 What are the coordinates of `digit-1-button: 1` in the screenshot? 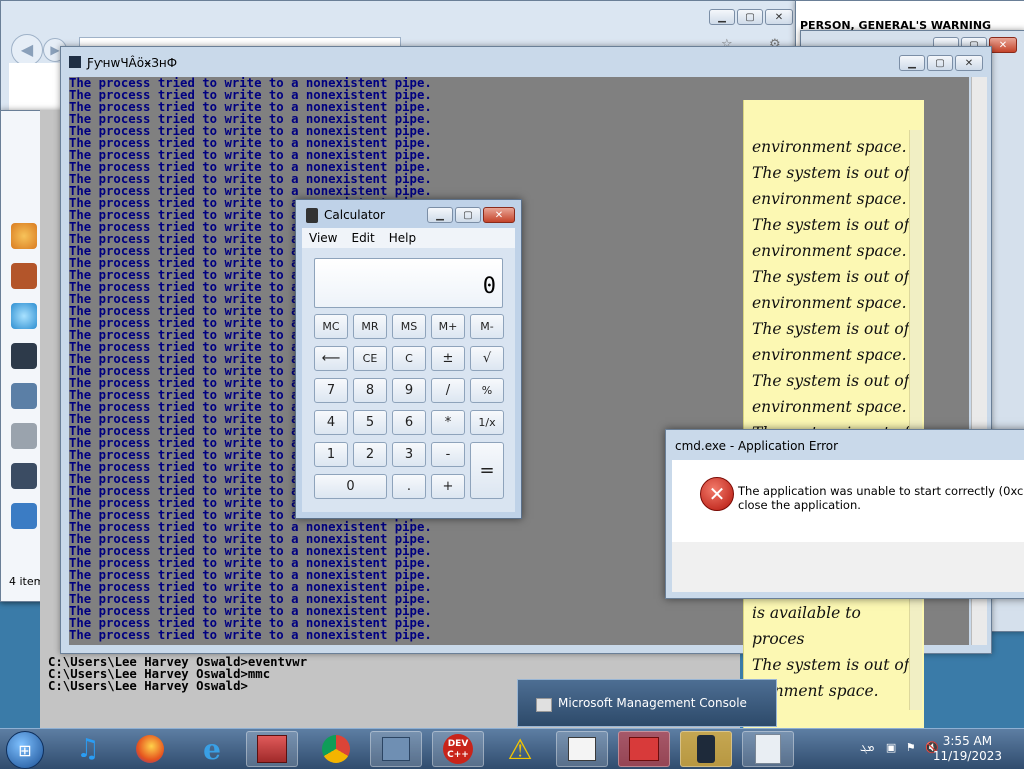 It's located at (331, 454).